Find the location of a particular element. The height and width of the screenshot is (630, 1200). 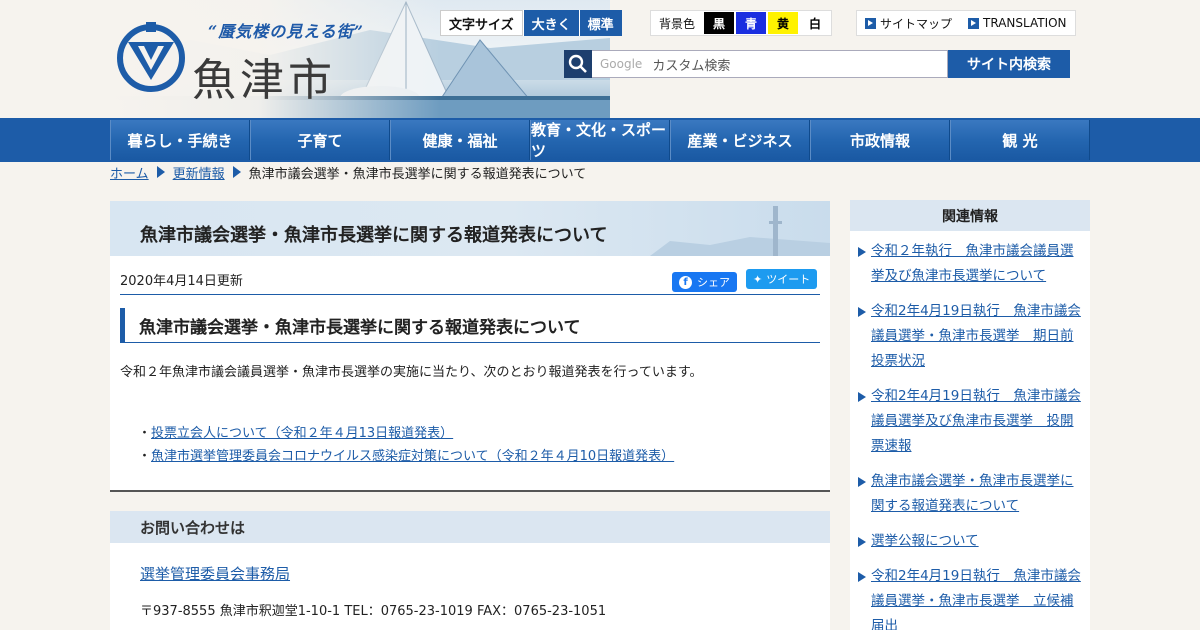

background-color-control: 背景色 黒 青 黄 白 is located at coordinates (741, 23).